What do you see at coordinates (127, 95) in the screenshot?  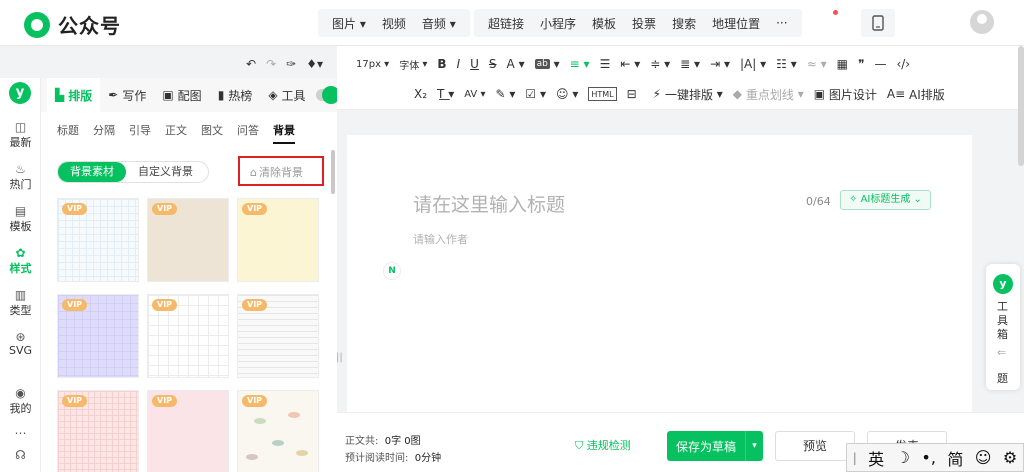 I see `tab-writing: ✒ 写作` at bounding box center [127, 95].